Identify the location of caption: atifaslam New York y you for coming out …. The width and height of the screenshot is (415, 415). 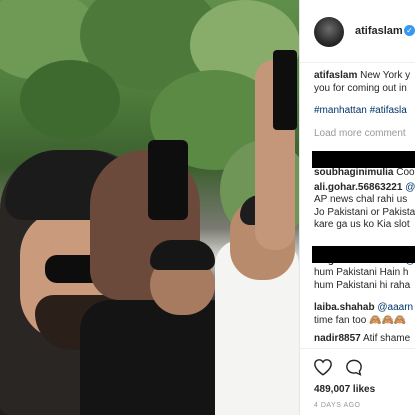
(364, 82).